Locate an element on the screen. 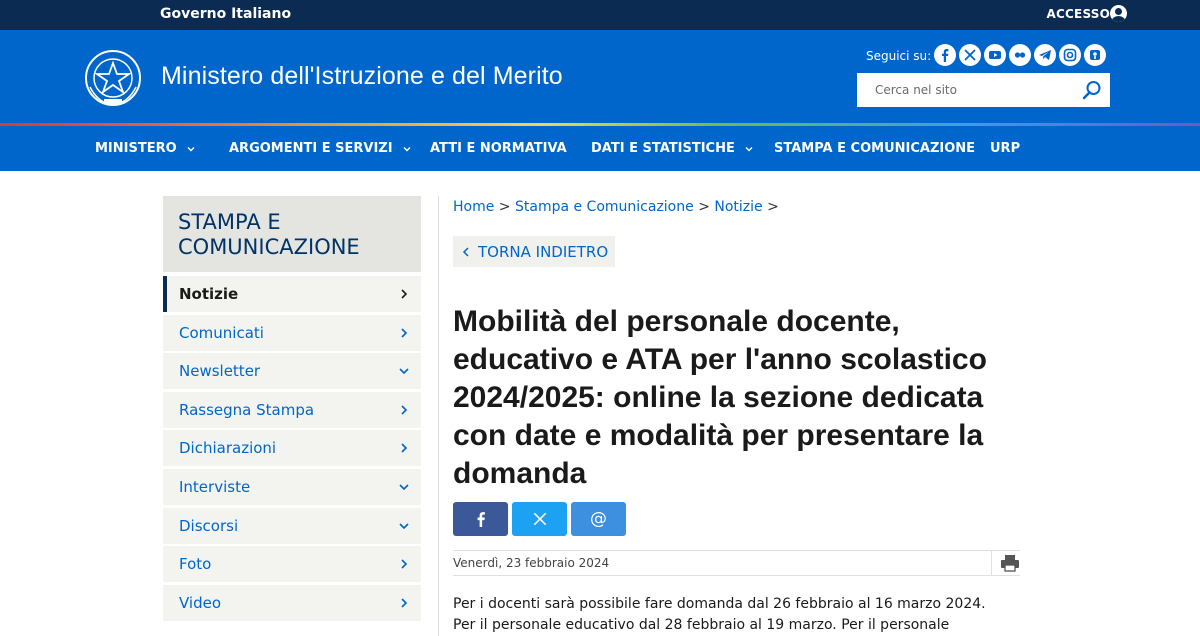 Image resolution: width=1200 pixels, height=636 pixels. podcast-icon is located at coordinates (1095, 55).